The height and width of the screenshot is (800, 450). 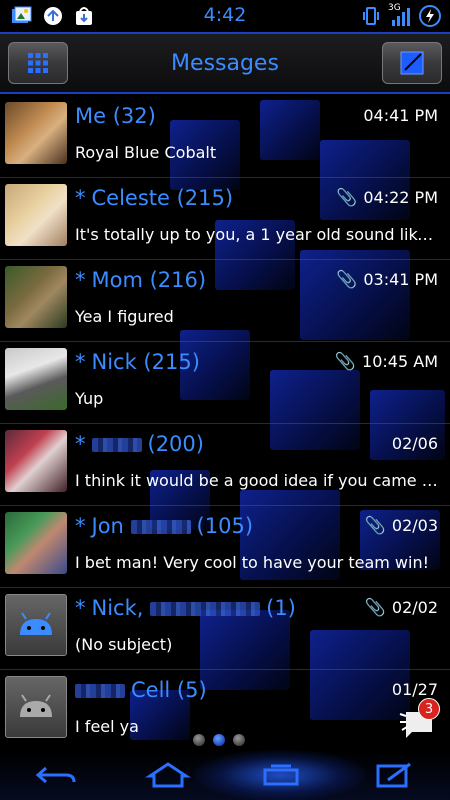 I want to click on battery-charging-icon, so click(x=430, y=16).